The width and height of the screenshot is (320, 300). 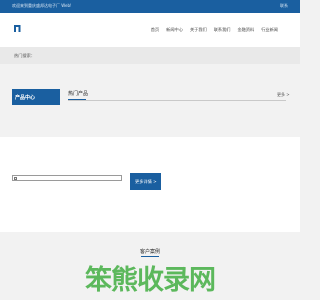 I want to click on watermark-logo: 笨熊收录网, so click(x=150, y=280).